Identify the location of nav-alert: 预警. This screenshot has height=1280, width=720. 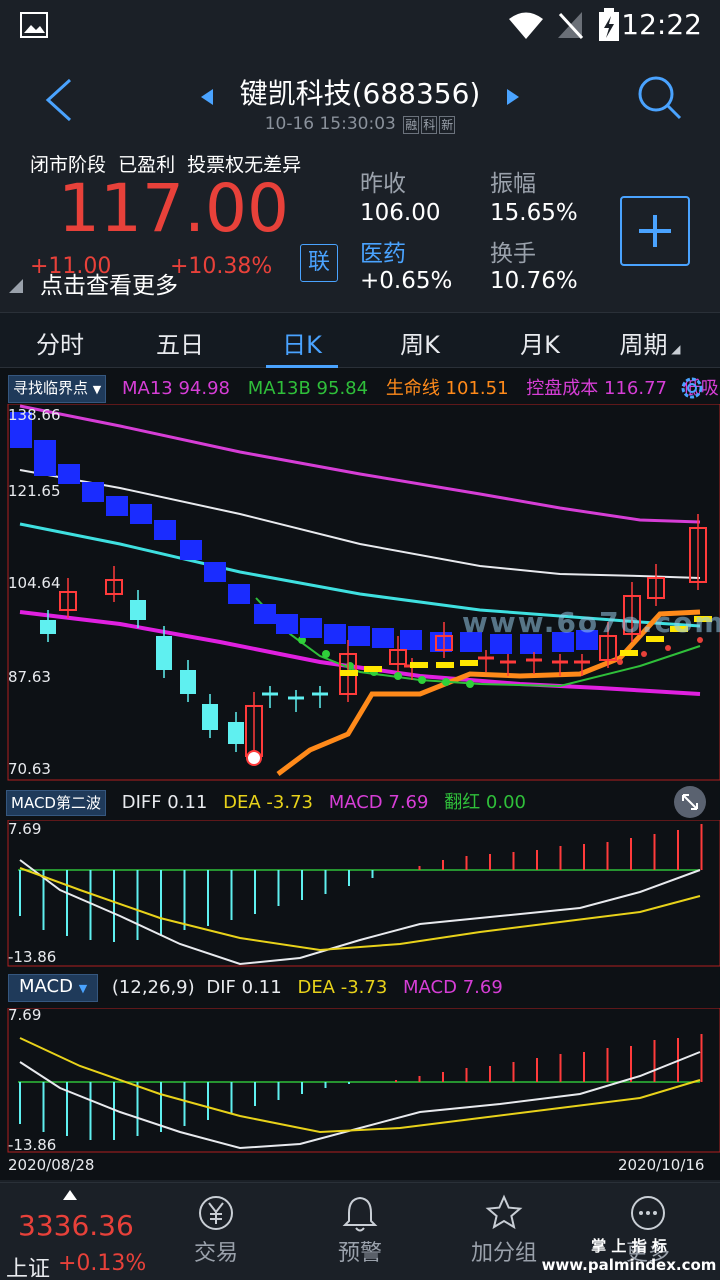
(360, 1225).